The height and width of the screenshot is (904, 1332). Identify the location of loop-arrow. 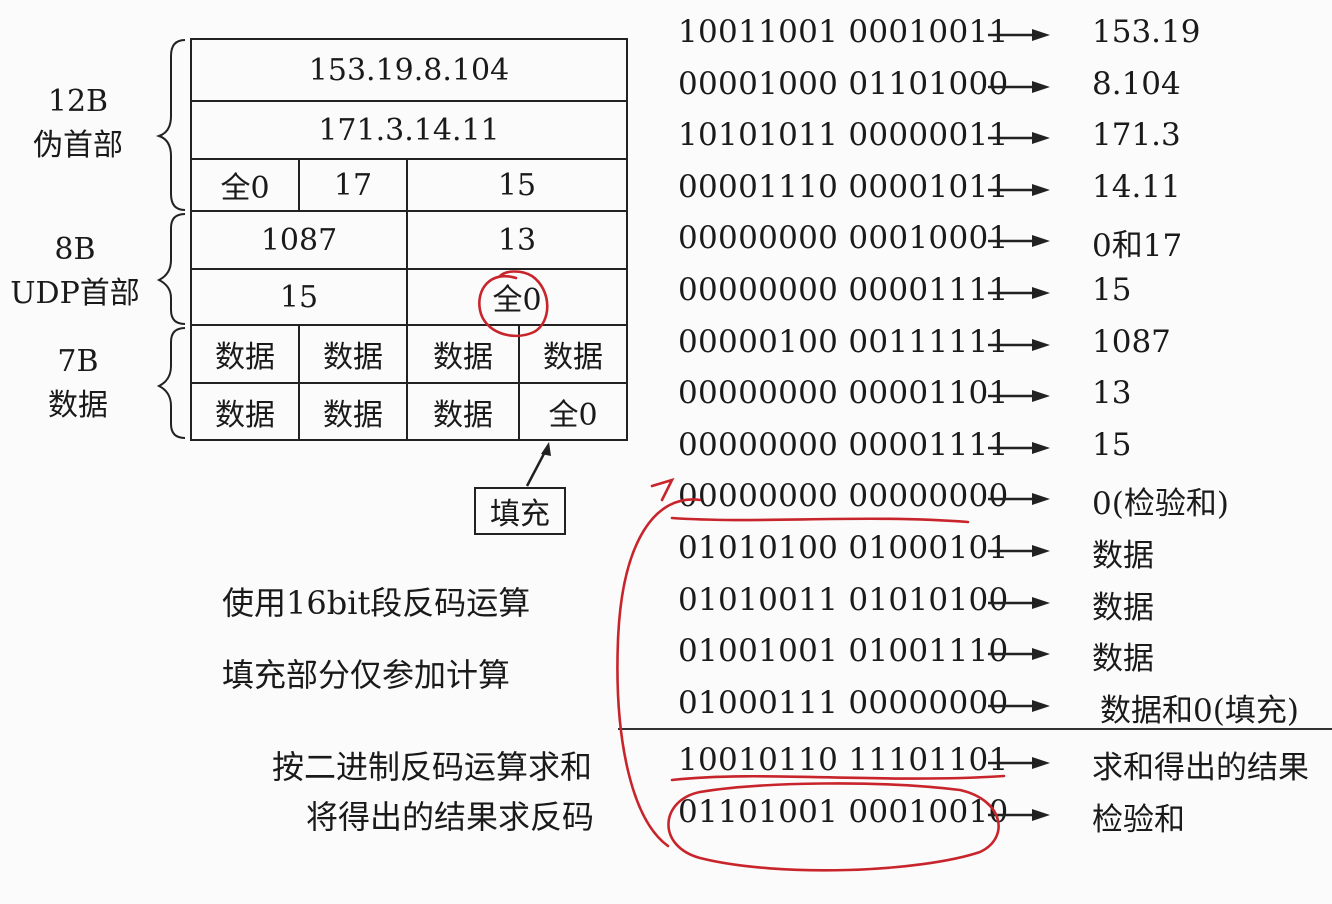
(659, 673).